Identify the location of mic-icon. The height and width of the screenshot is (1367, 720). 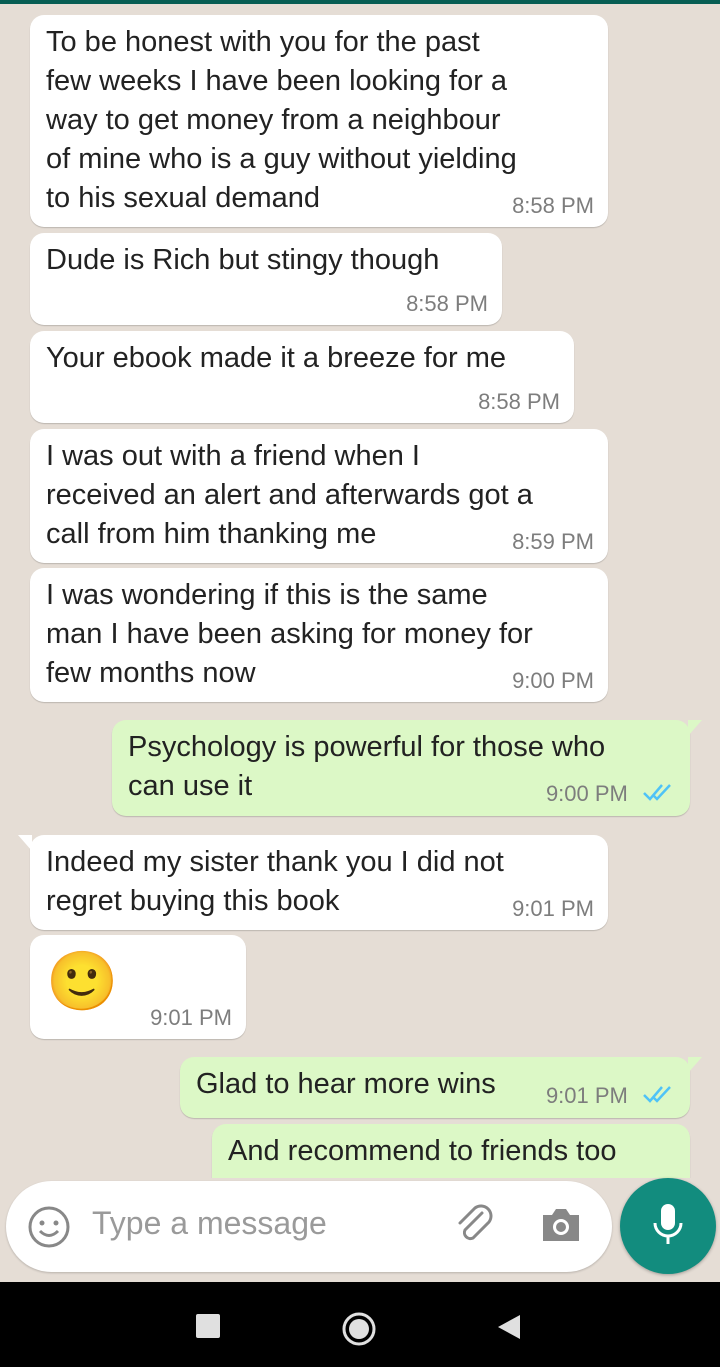
(668, 1226).